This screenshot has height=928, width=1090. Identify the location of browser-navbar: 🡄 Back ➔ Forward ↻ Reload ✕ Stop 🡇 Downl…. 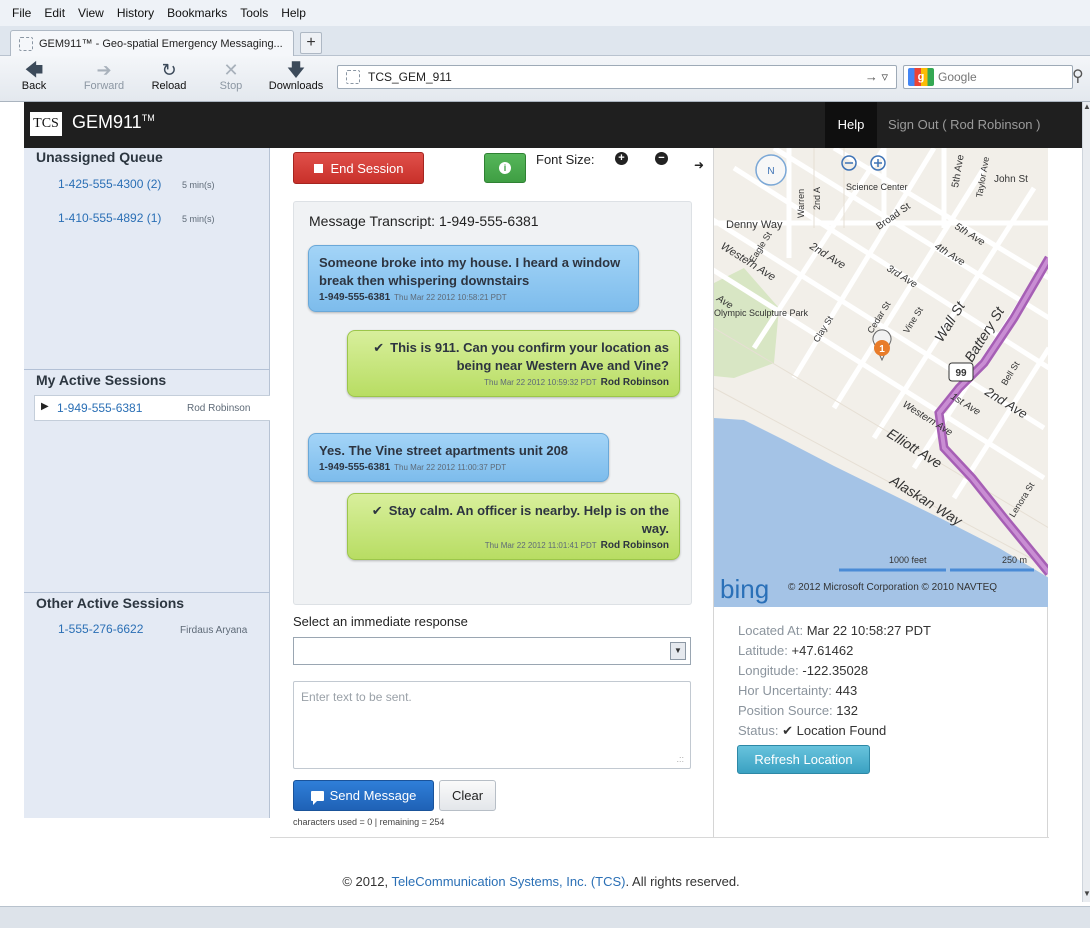
(545, 79).